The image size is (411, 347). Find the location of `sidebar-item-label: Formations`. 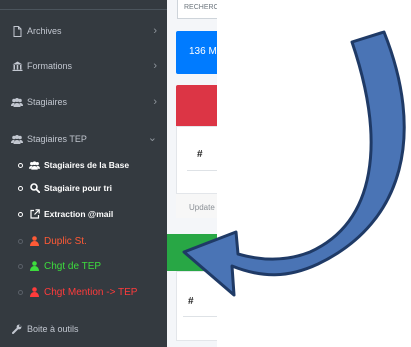

sidebar-item-label: Formations is located at coordinates (50, 66).